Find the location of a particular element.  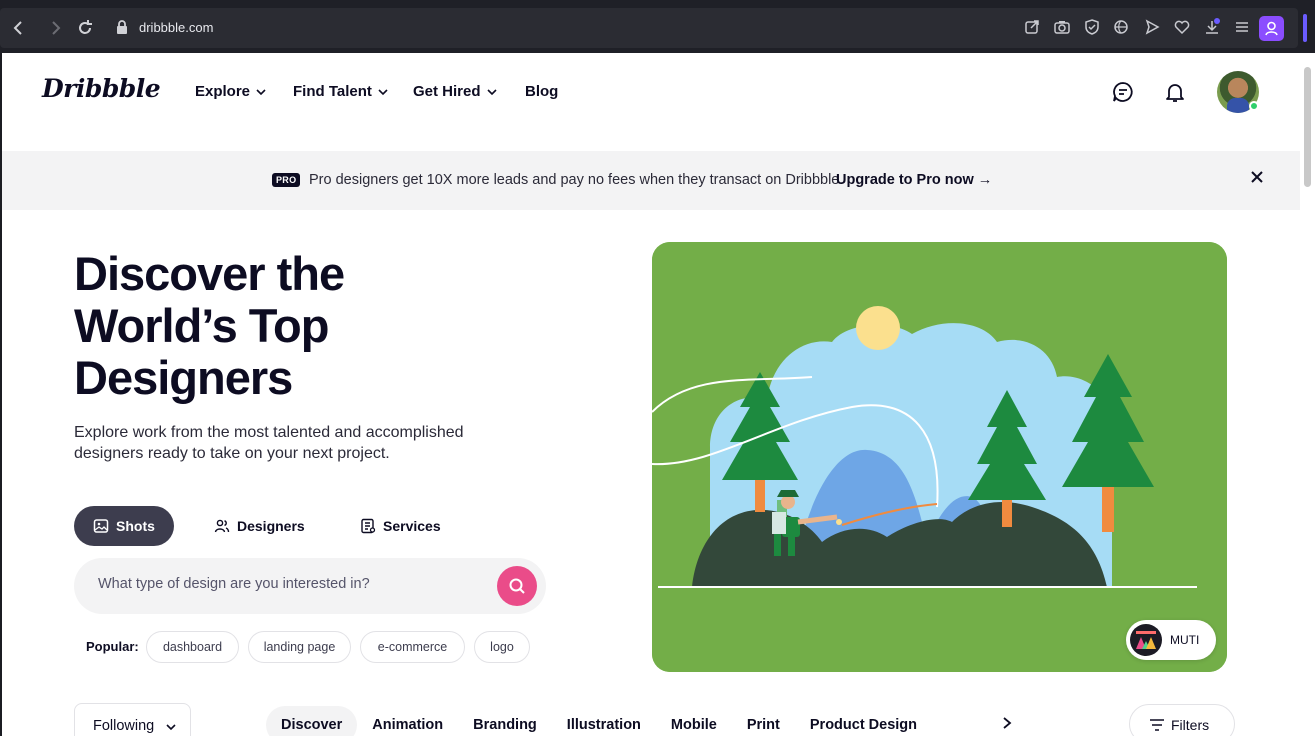

close-icon is located at coordinates (1257, 177).